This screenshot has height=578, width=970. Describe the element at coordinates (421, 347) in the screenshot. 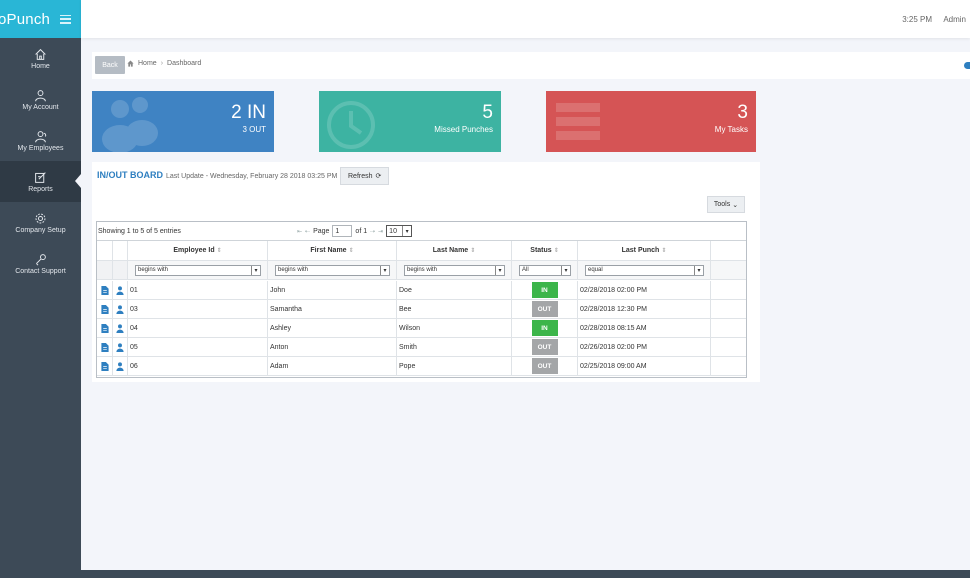

I see `table-row: 05 Anton Smith OUT 02/26/2018 02:00 PM` at that location.